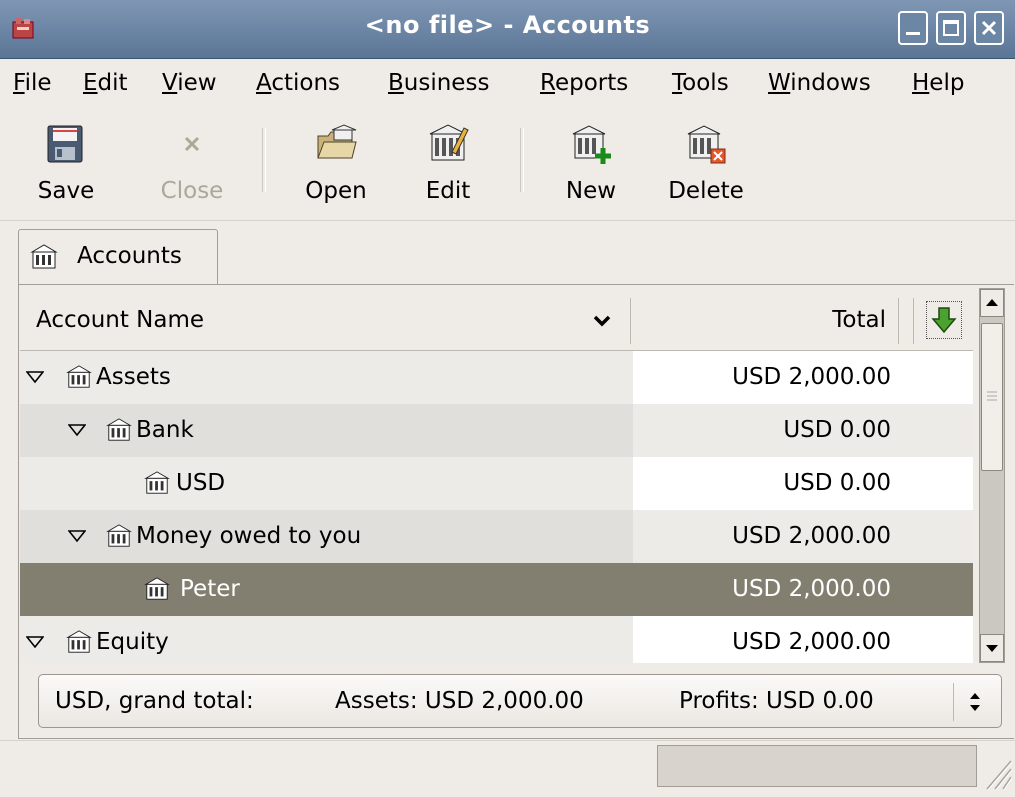  What do you see at coordinates (459, 701) in the screenshot?
I see `summary-assets: Assets: USD 2,000.00` at bounding box center [459, 701].